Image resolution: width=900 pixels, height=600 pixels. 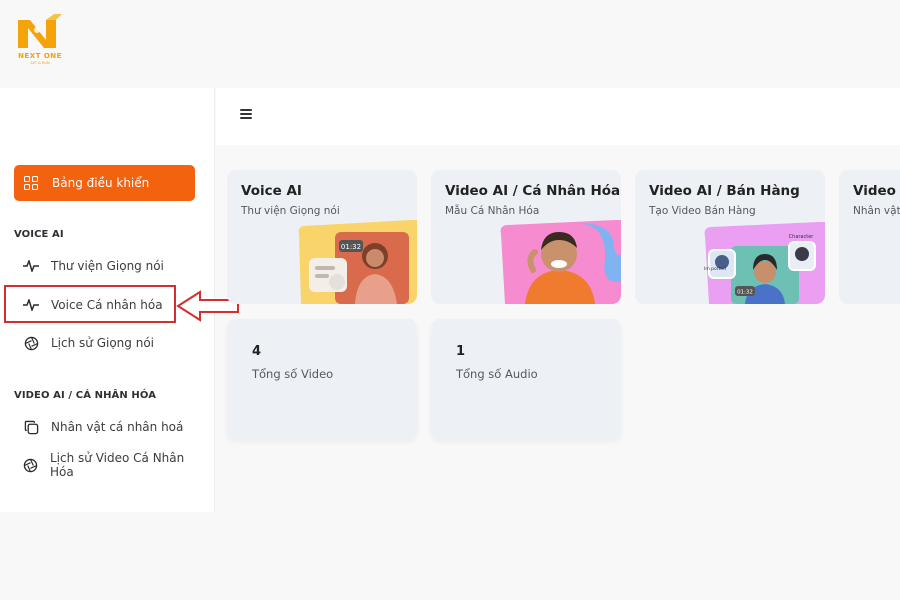 What do you see at coordinates (702, 211) in the screenshot?
I see `card-subtitle: Tạo Video Bán Hàng` at bounding box center [702, 211].